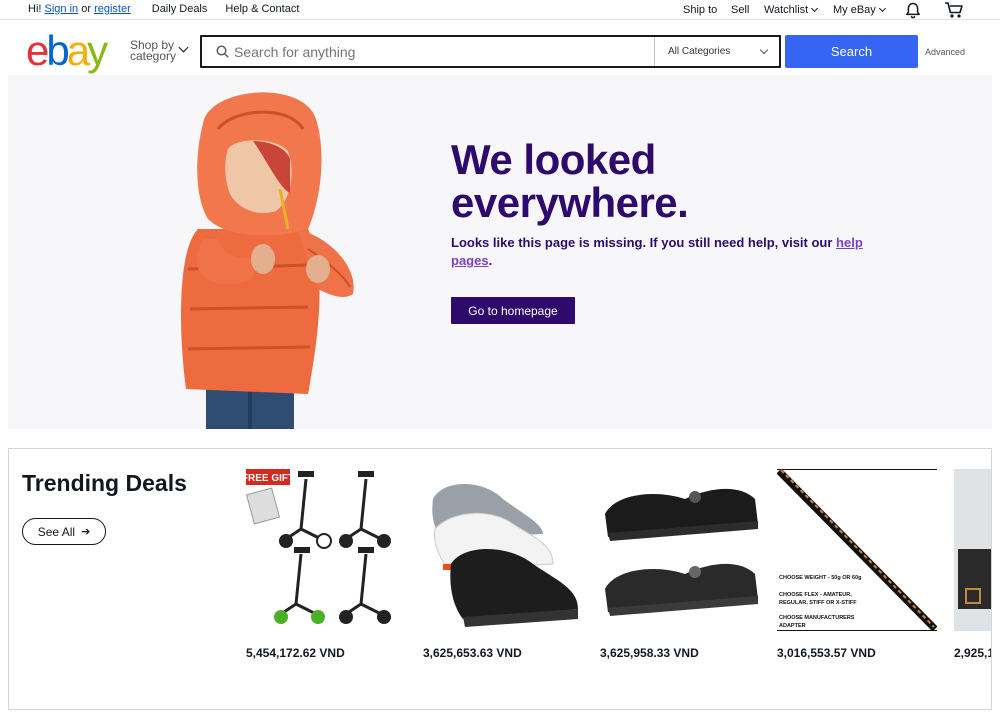 The image size is (1000, 717). What do you see at coordinates (180, 9) in the screenshot?
I see `daily-deals-link: Daily Deals` at bounding box center [180, 9].